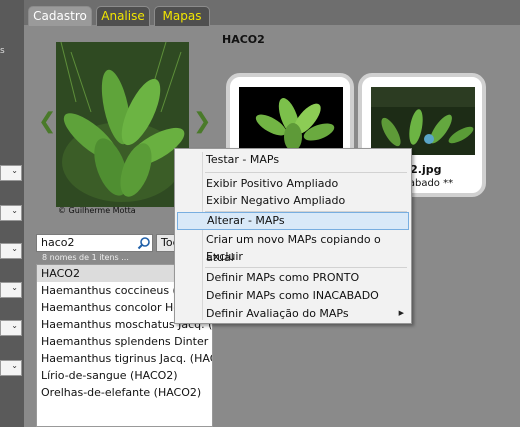 Image resolution: width=520 pixels, height=427 pixels. What do you see at coordinates (123, 16) in the screenshot?
I see `tab-analise: Analise` at bounding box center [123, 16].